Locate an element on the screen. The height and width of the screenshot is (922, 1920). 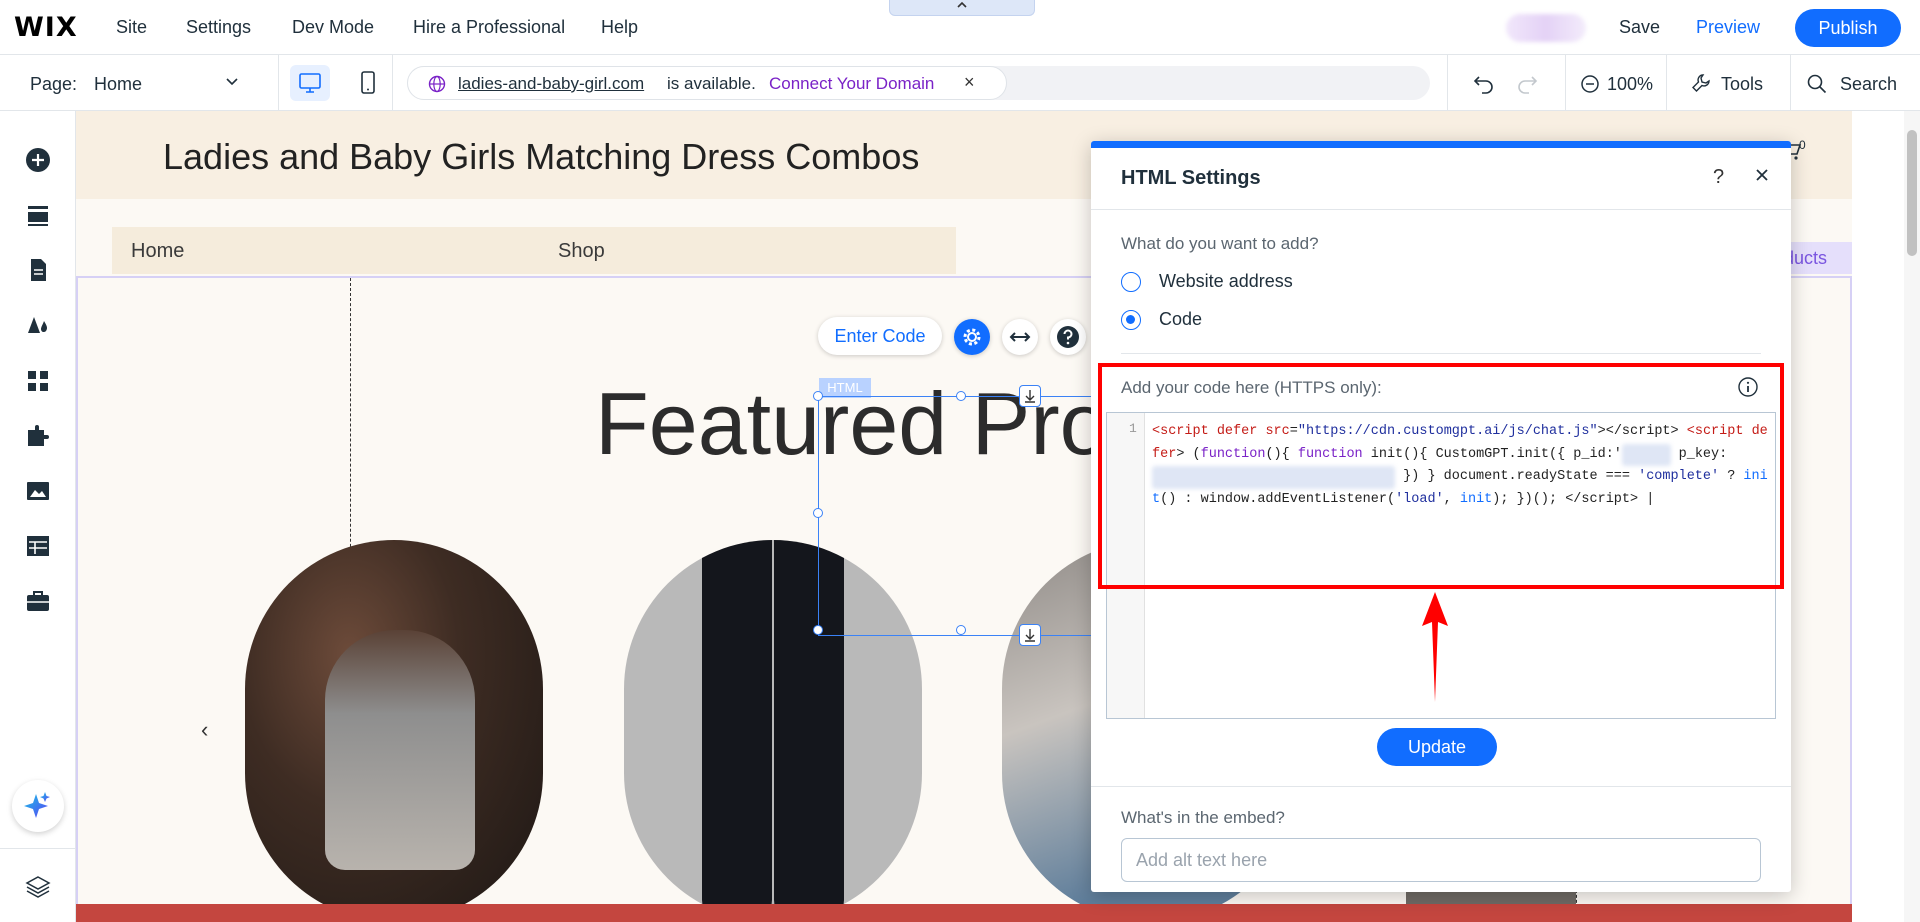
page-label: Page: is located at coordinates (54, 84).